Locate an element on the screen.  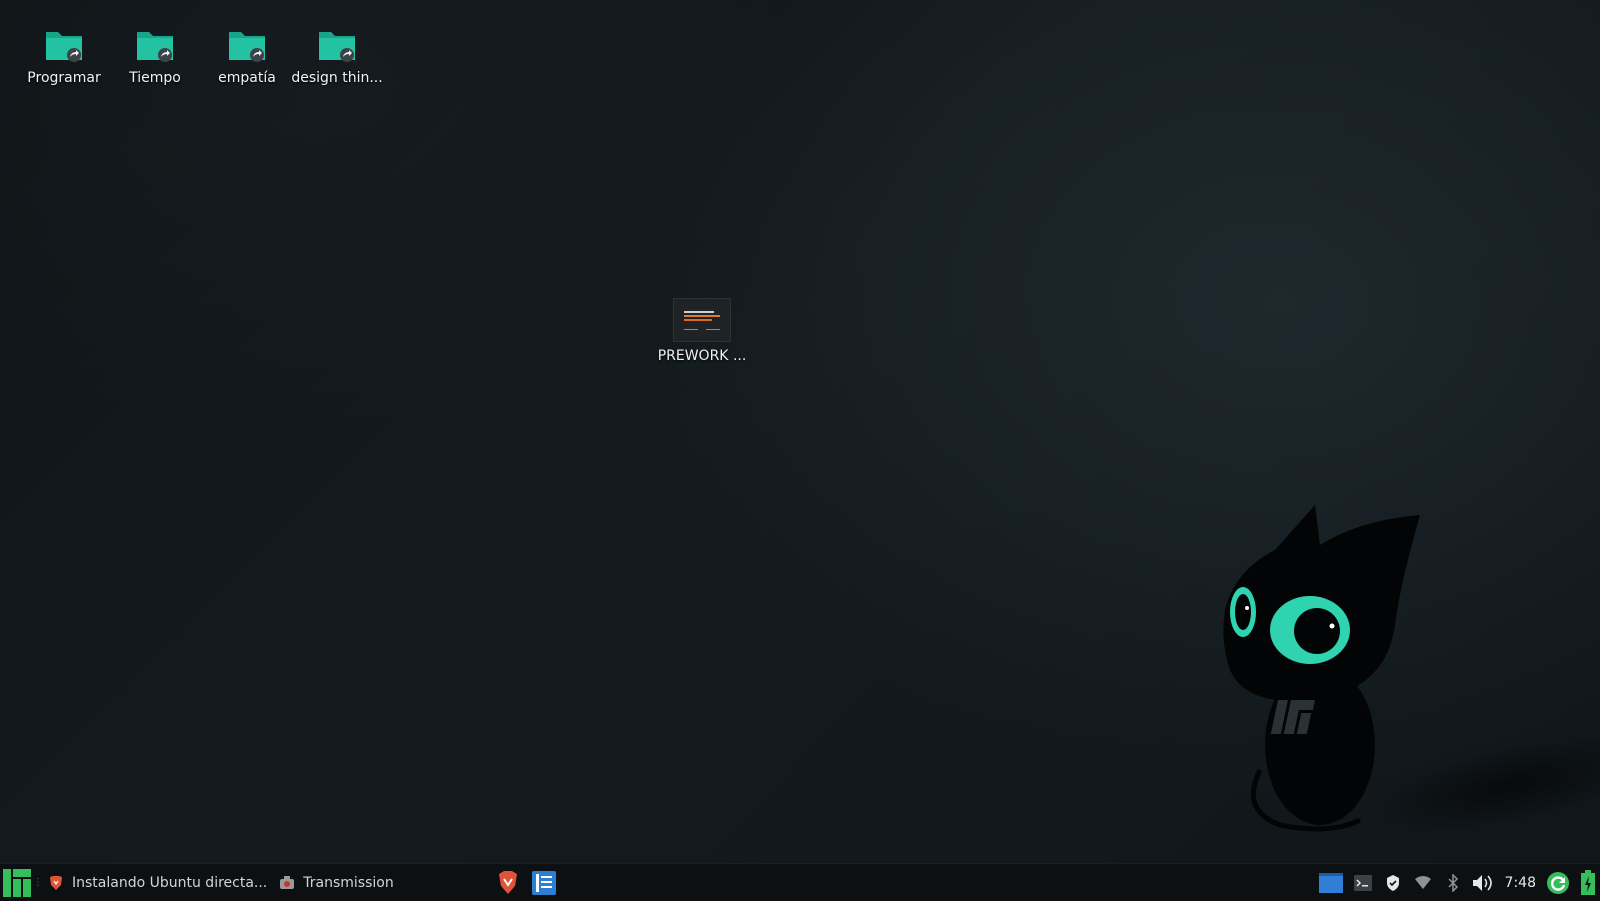
desktop-folder-tiempo: Tiempo is located at coordinates (155, 56).